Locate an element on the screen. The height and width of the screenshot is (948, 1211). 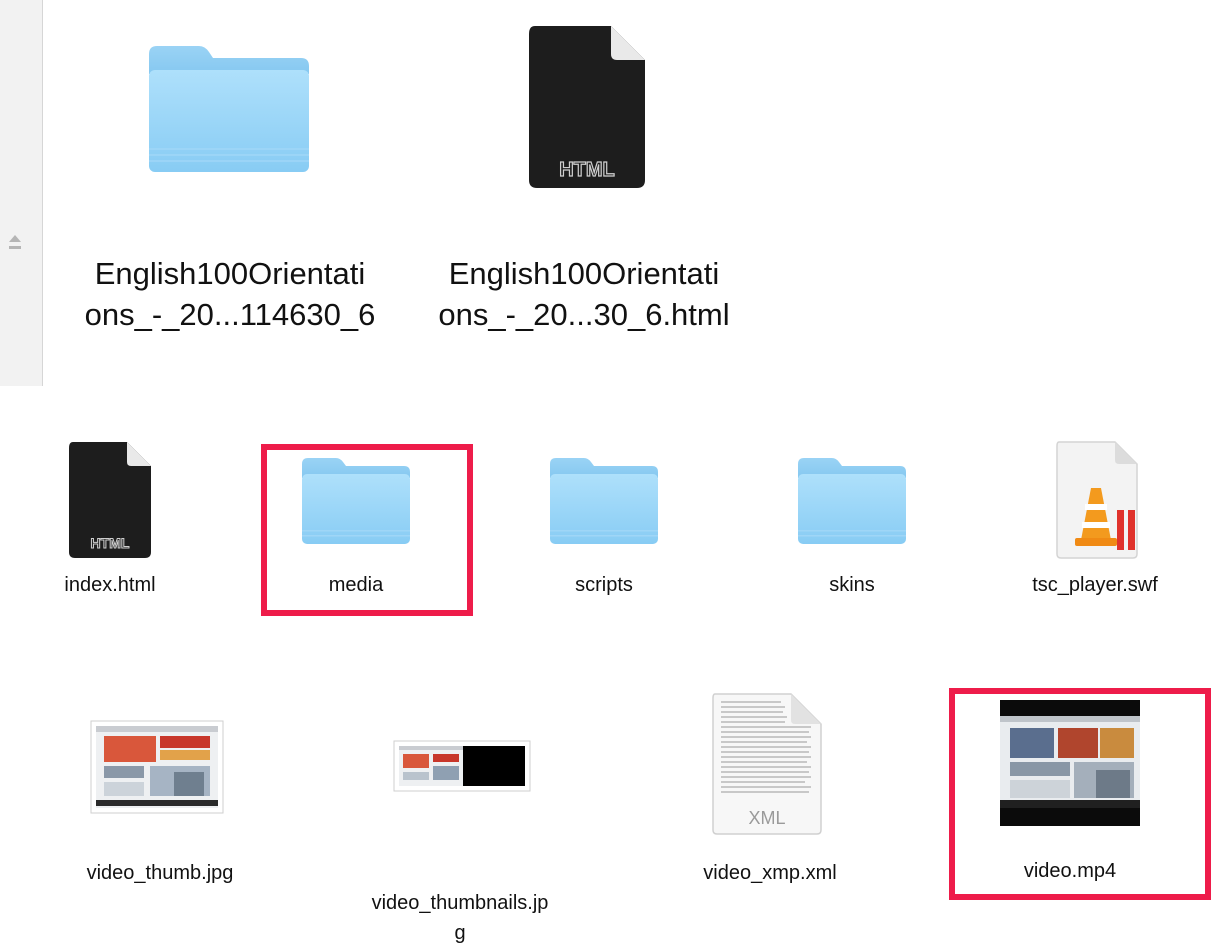
image-thumbnail-icon is located at coordinates (157, 767).